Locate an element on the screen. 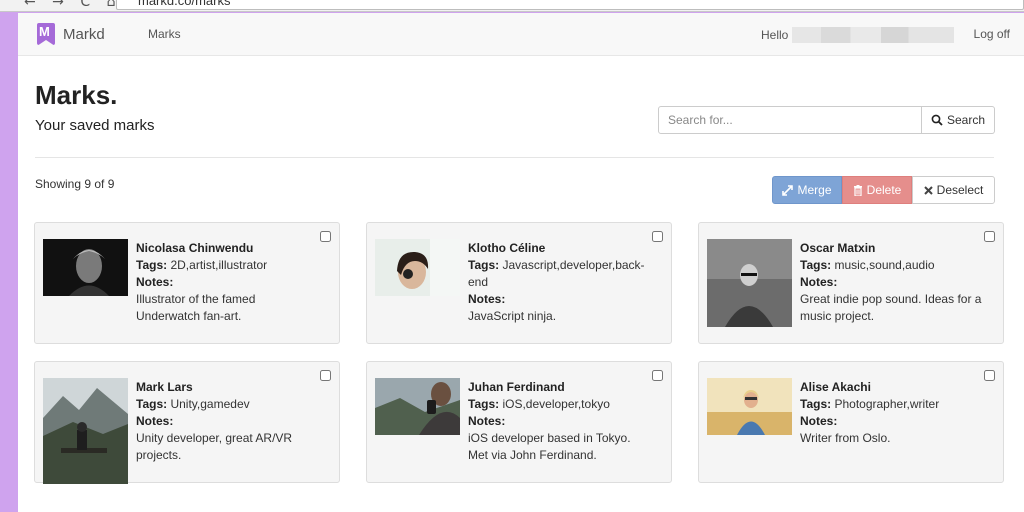  delete-button: Delete is located at coordinates (877, 190).